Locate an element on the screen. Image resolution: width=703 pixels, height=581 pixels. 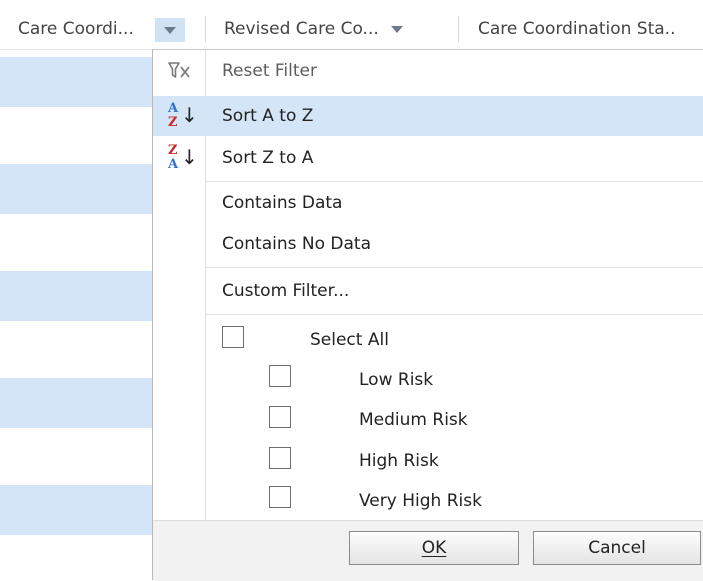
clear-filter-icon is located at coordinates (179, 71).